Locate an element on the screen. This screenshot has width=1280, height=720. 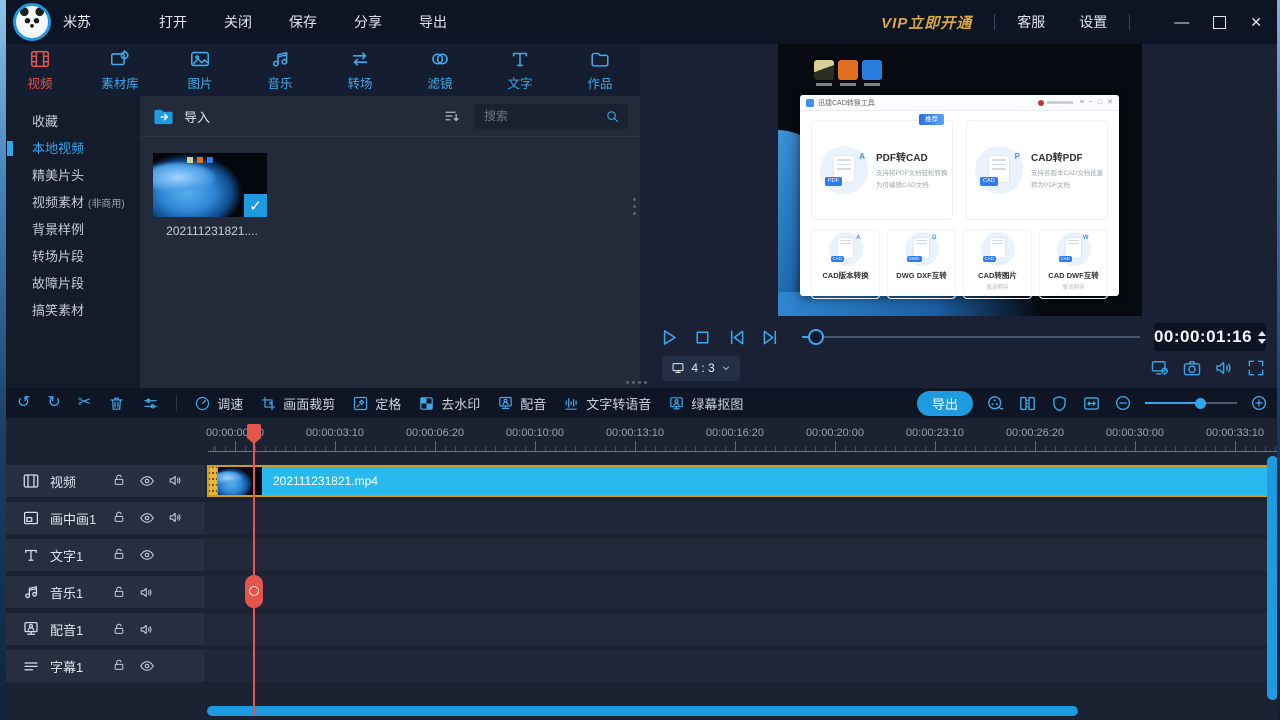
vip-upgrade-button: VIP立即开通 is located at coordinates (926, 22).